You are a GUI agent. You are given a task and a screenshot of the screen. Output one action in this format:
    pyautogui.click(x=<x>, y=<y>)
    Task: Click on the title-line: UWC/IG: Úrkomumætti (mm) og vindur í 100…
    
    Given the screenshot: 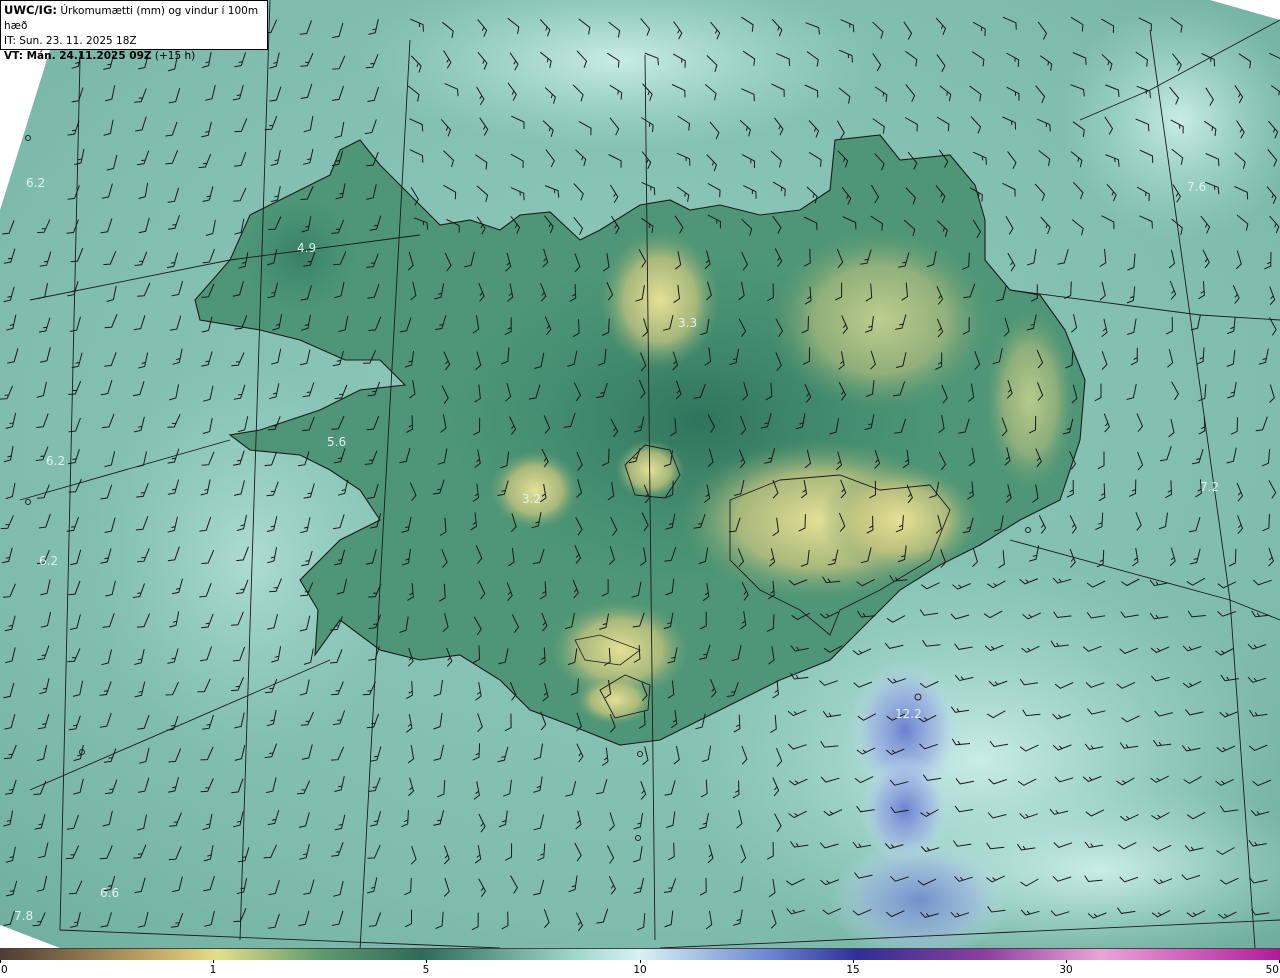 What is the action you would take?
    pyautogui.click(x=134, y=18)
    